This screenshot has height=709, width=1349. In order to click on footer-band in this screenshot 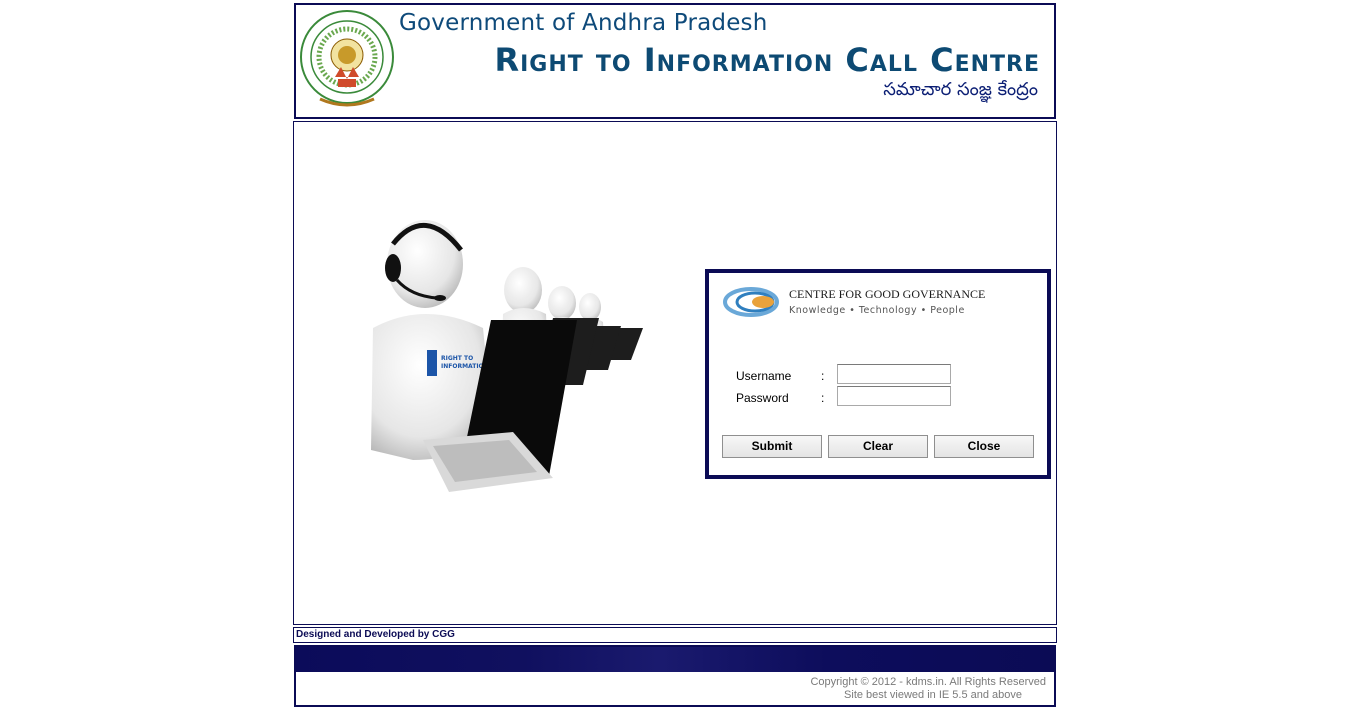, I will do `click(675, 659)`.